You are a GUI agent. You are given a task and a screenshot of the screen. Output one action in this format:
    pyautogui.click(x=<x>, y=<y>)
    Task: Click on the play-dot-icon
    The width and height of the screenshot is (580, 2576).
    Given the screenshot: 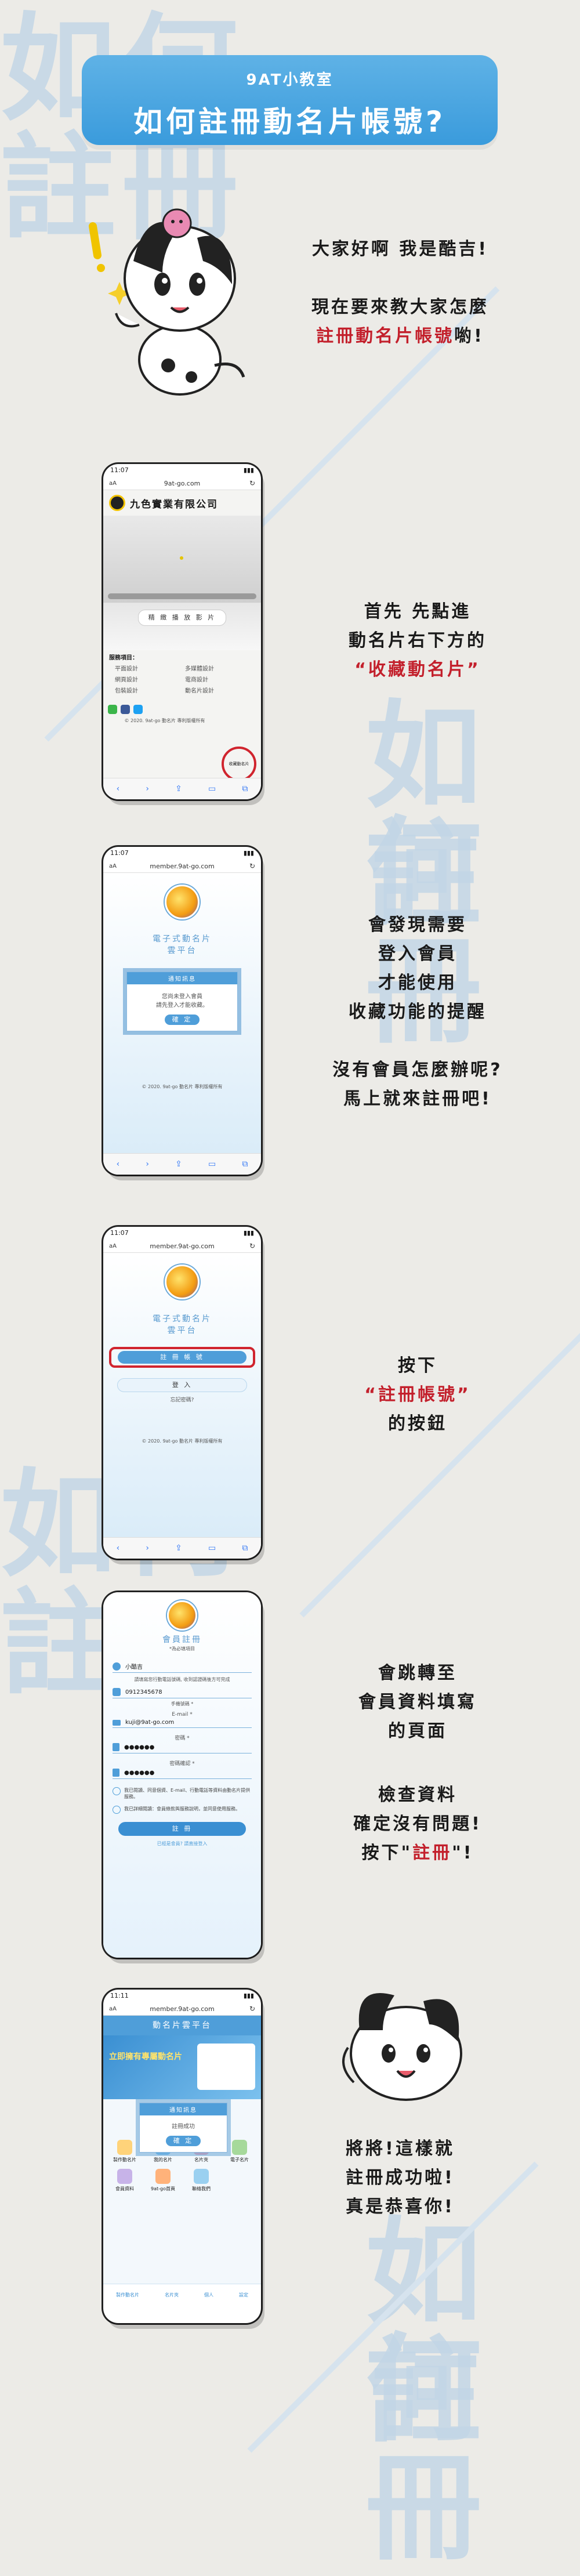 What is the action you would take?
    pyautogui.click(x=181, y=558)
    